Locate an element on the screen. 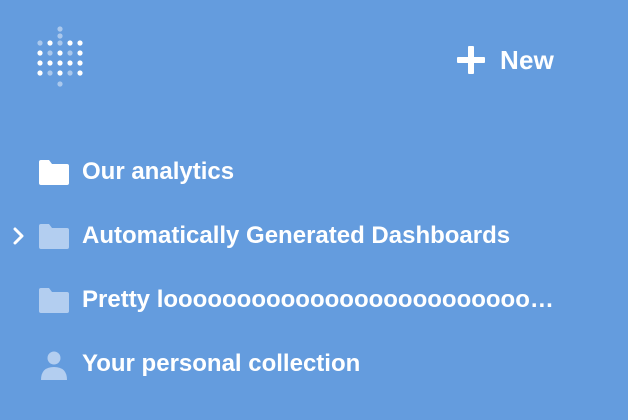 This screenshot has width=628, height=420. collection-item-our-analytics: Our analytics is located at coordinates (314, 172).